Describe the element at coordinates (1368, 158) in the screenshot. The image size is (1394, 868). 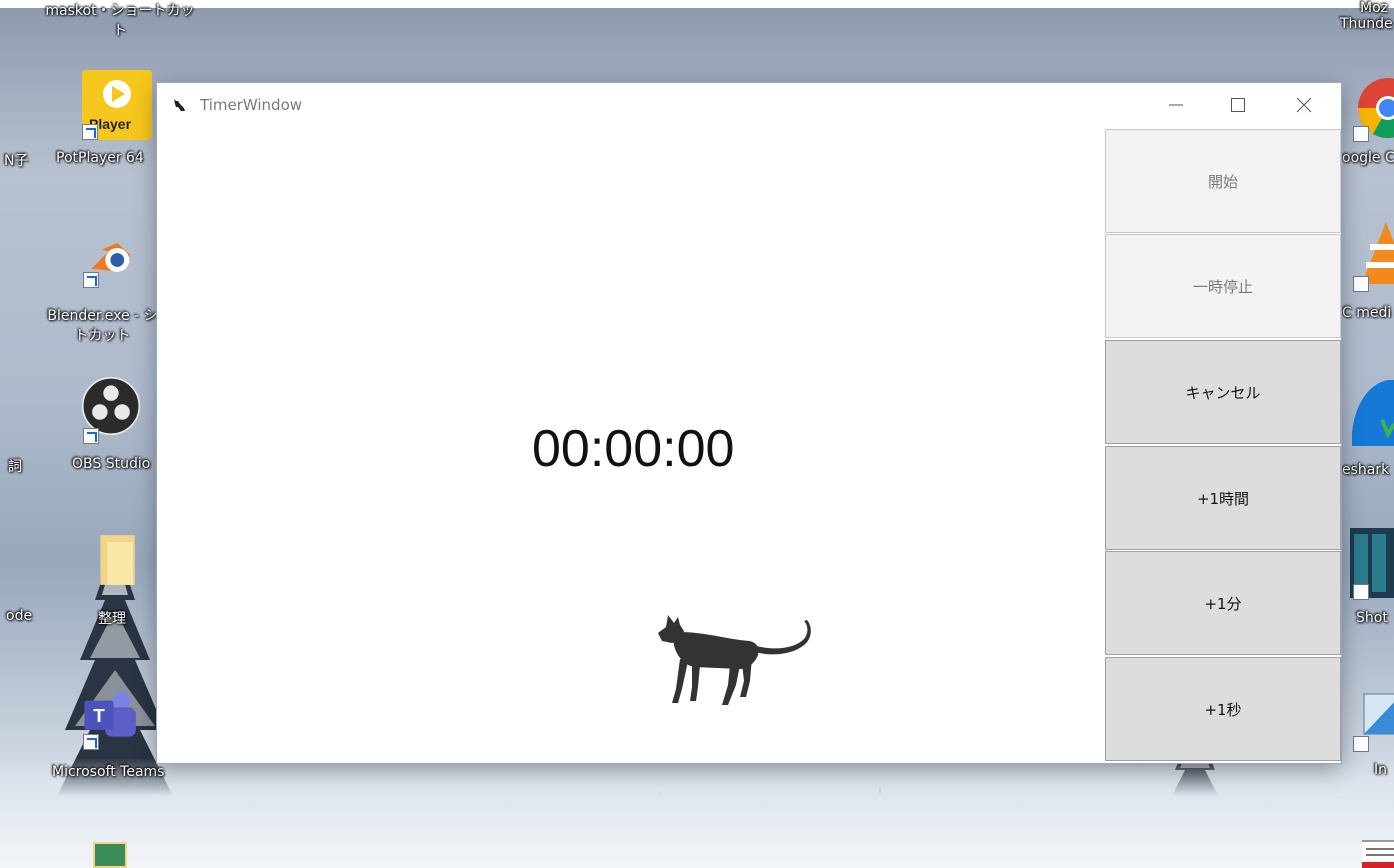
I see `desktop-label-chrome: oogle C` at that location.